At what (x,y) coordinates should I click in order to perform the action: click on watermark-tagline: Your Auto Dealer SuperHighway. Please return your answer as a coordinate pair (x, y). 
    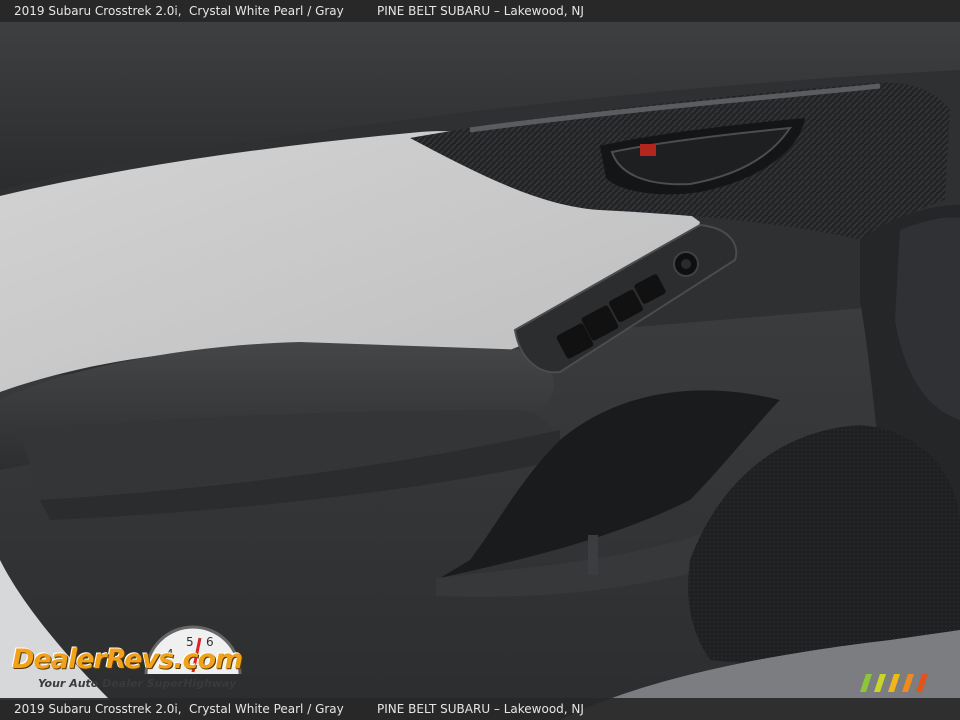
    Looking at the image, I should click on (137, 683).